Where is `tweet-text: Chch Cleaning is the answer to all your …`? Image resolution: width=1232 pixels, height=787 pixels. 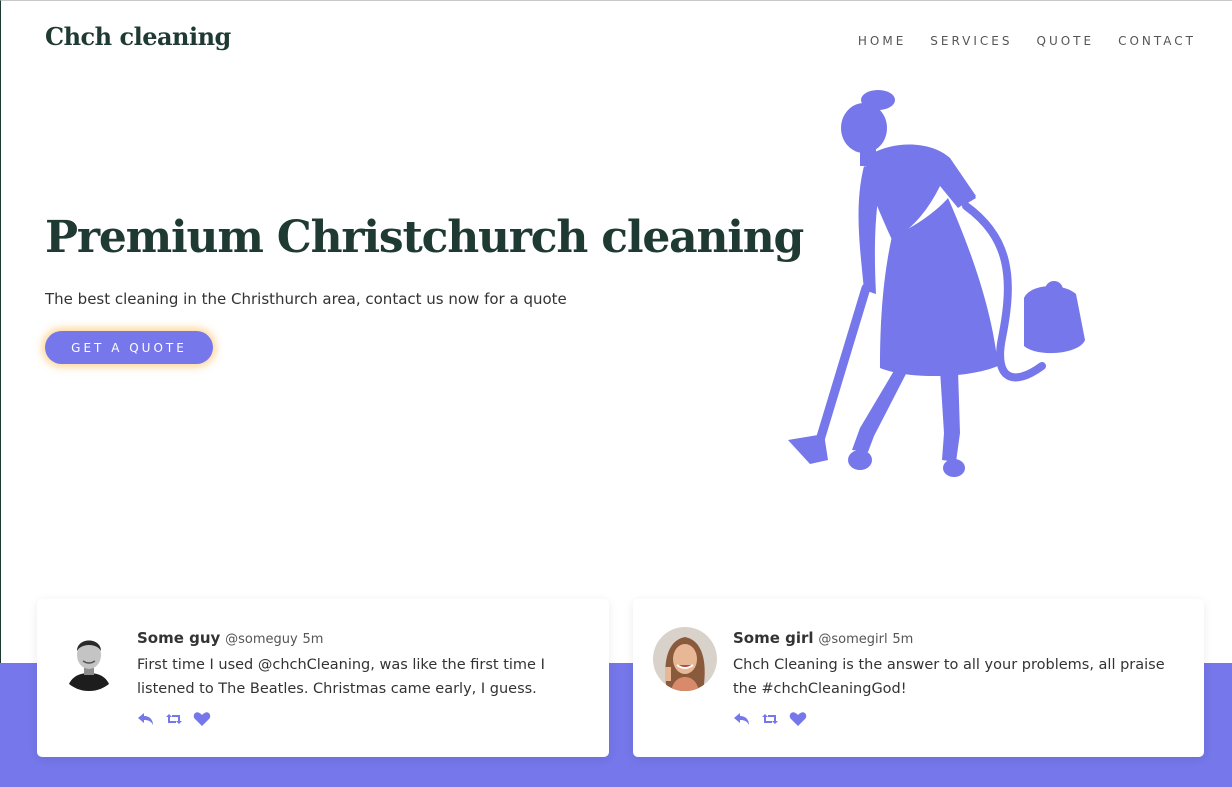 tweet-text: Chch Cleaning is the answer to all your … is located at coordinates (949, 677).